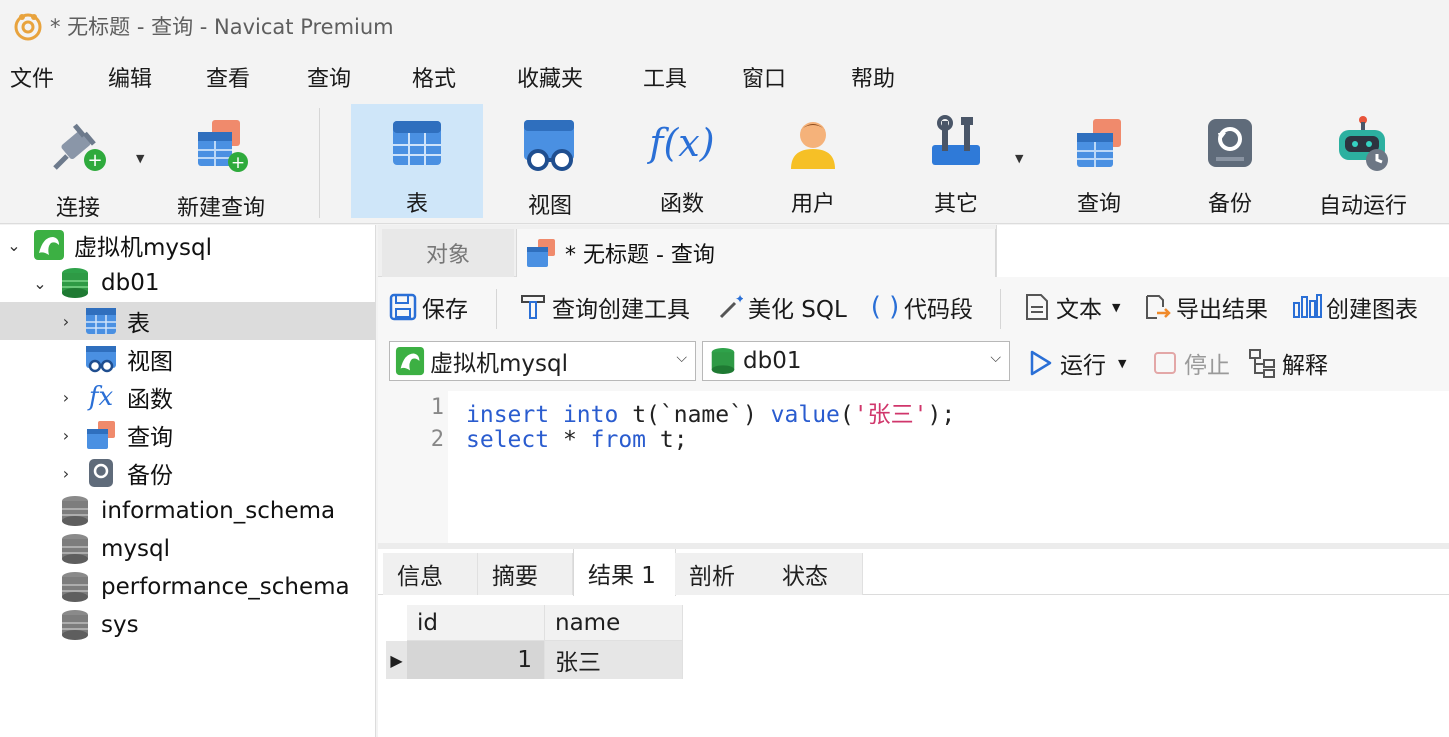  Describe the element at coordinates (665, 80) in the screenshot. I see `menu-tools: 工具` at that location.